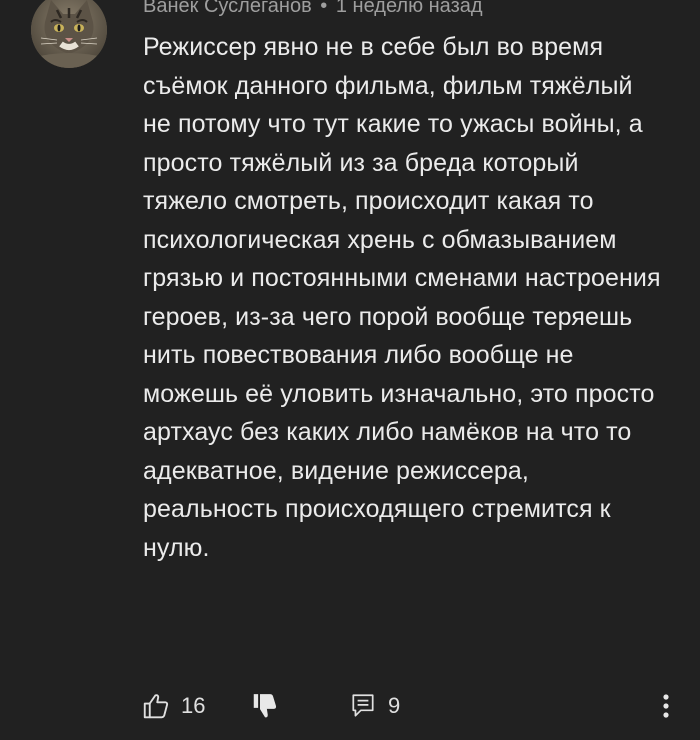 This screenshot has height=740, width=700. What do you see at coordinates (363, 706) in the screenshot?
I see `reply-icon` at bounding box center [363, 706].